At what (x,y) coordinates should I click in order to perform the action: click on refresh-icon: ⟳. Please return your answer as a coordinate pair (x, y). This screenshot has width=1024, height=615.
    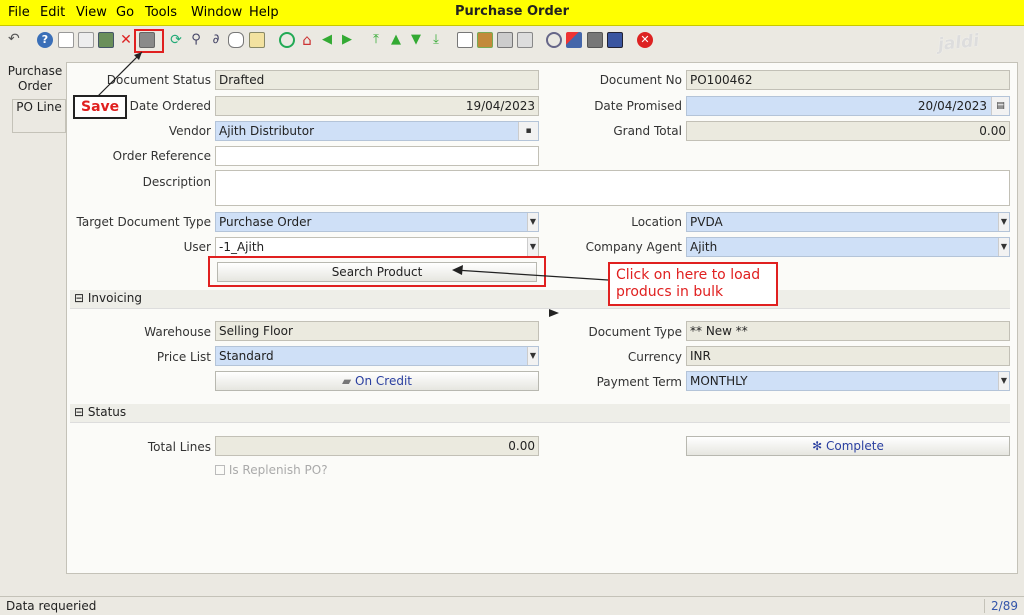
    Looking at the image, I should click on (176, 40).